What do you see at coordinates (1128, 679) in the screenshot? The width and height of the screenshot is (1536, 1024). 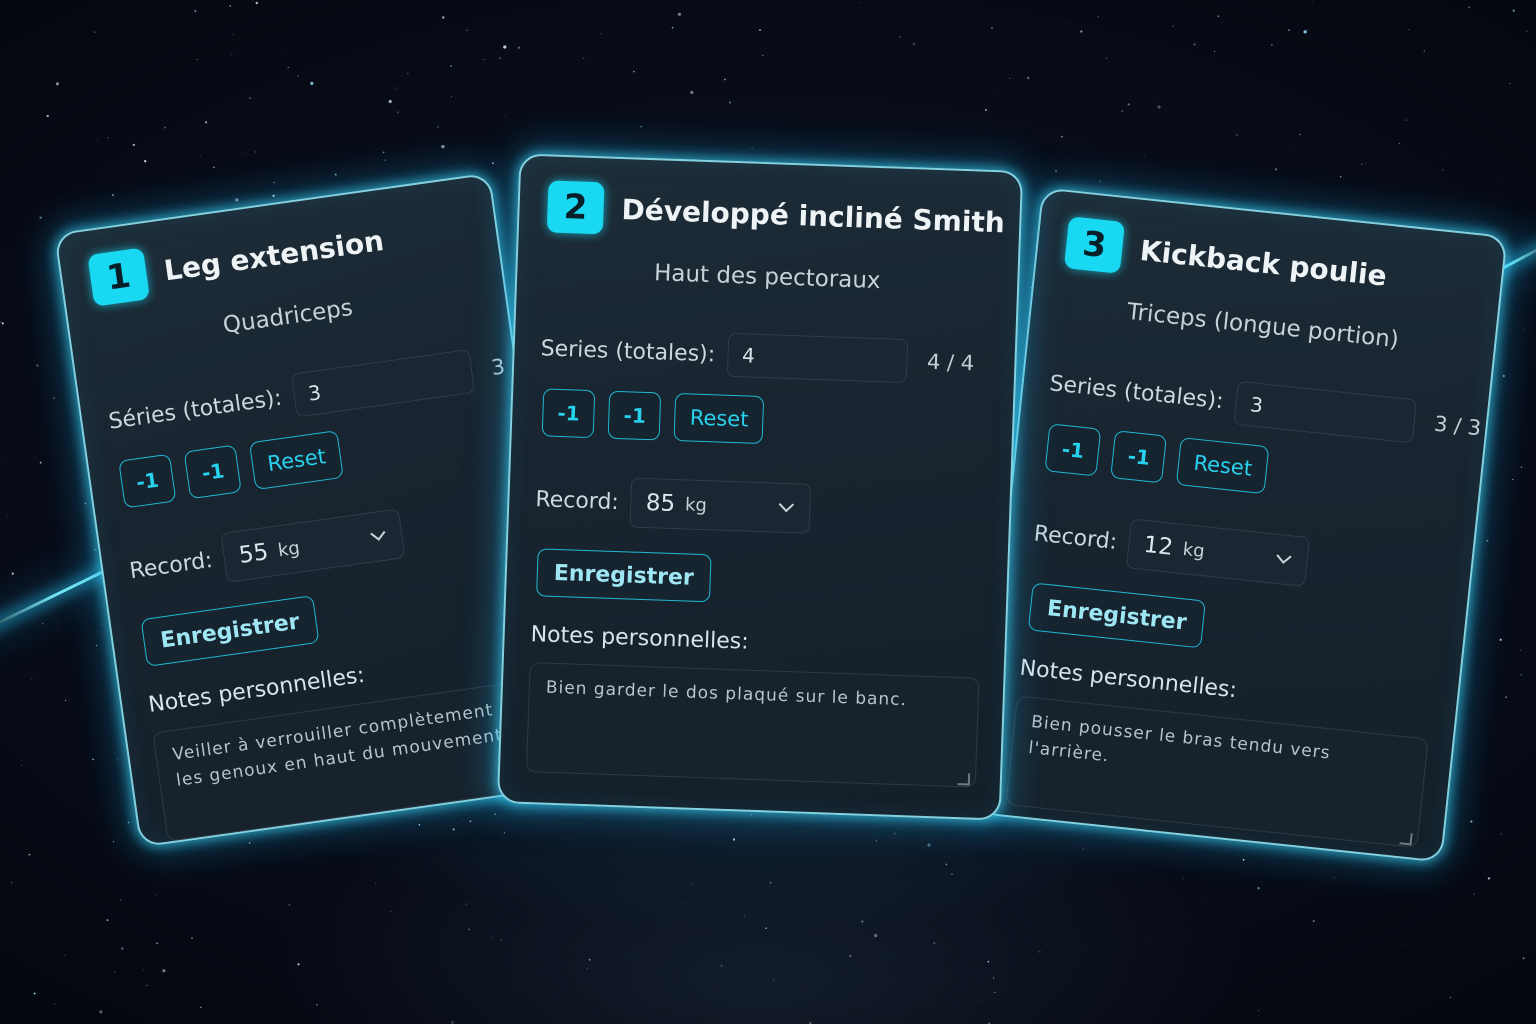 I see `notes-label: Notes personnelles:` at bounding box center [1128, 679].